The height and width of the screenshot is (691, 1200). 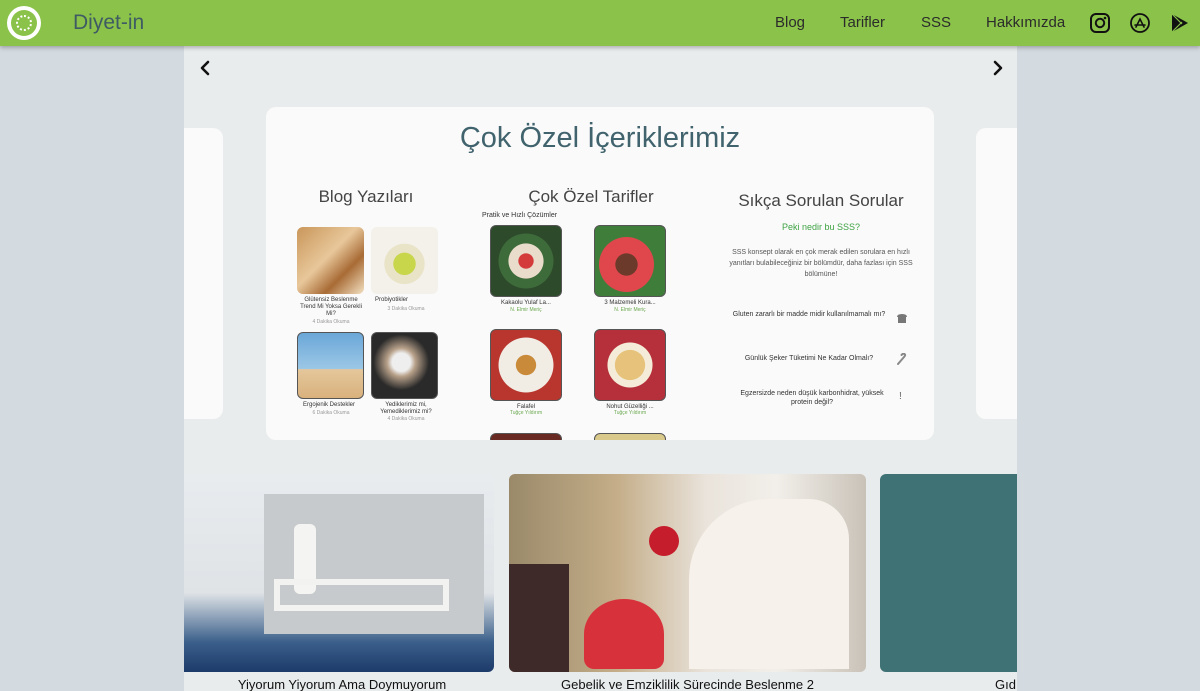 What do you see at coordinates (329, 405) in the screenshot?
I see `blog-post-title: Ergojenik Destekler` at bounding box center [329, 405].